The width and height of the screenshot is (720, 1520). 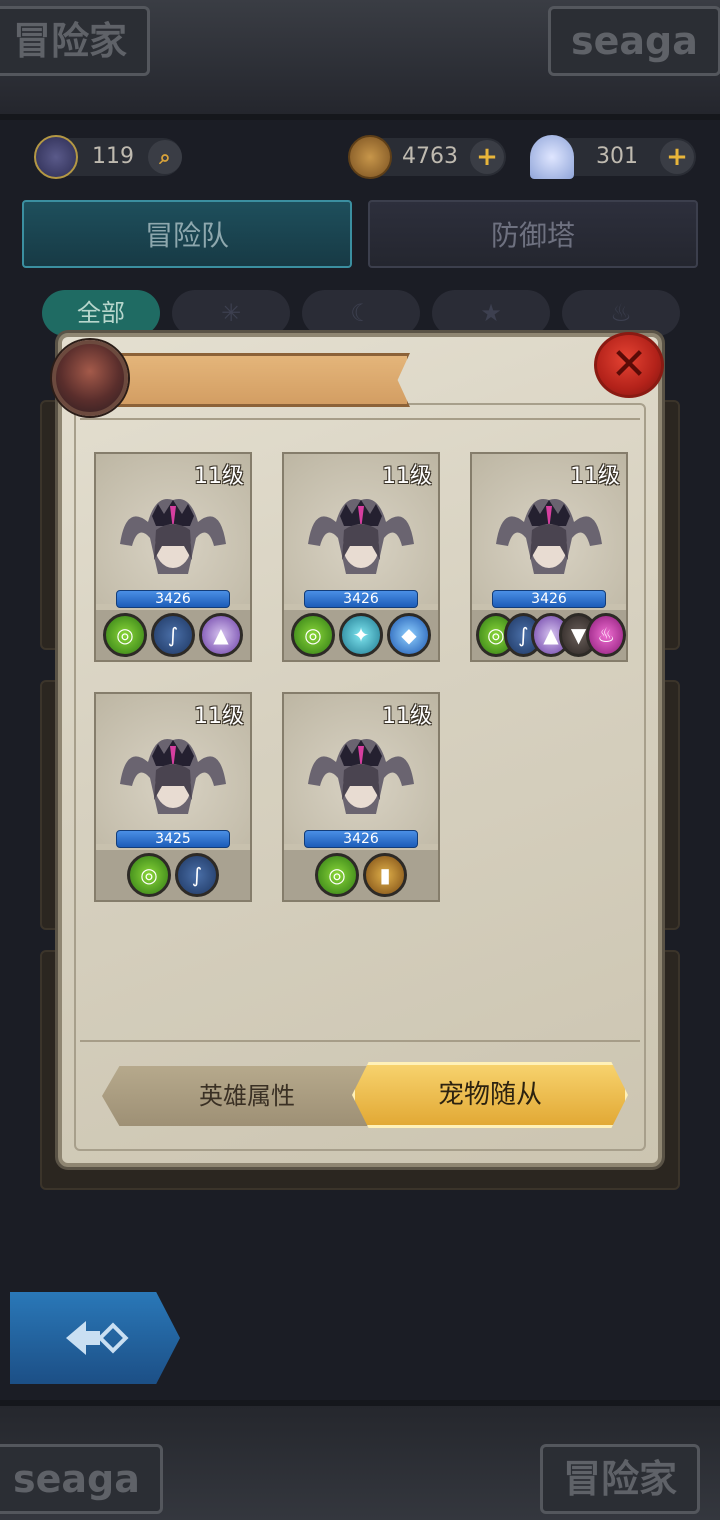 I want to click on hero-name-ribbon, so click(x=255, y=380).